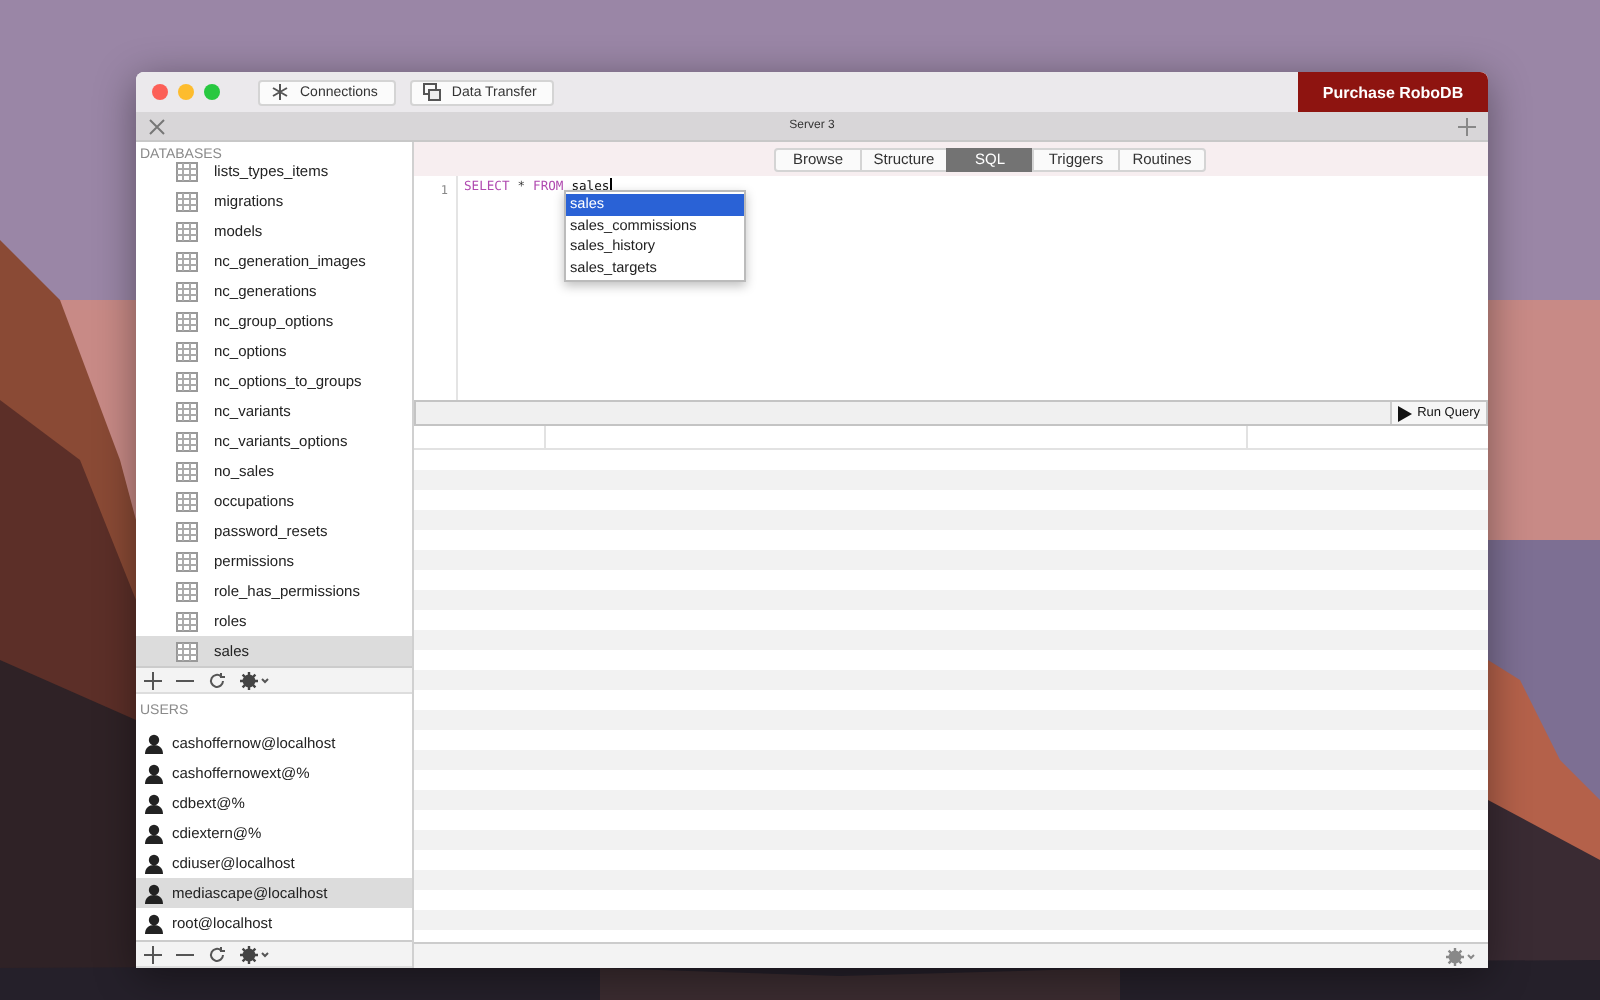 This screenshot has height=1000, width=1600. What do you see at coordinates (1404, 413) in the screenshot?
I see `play-icon` at bounding box center [1404, 413].